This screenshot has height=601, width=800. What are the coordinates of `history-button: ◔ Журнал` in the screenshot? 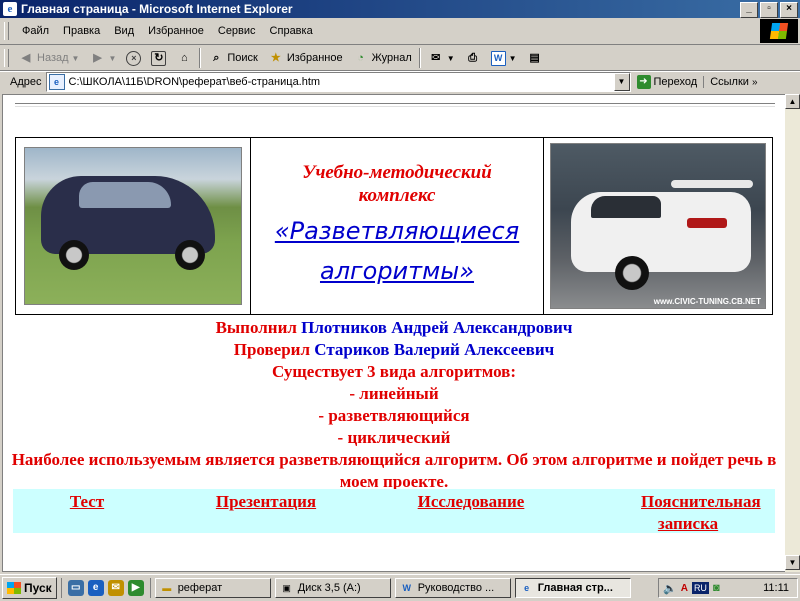 It's located at (382, 58).